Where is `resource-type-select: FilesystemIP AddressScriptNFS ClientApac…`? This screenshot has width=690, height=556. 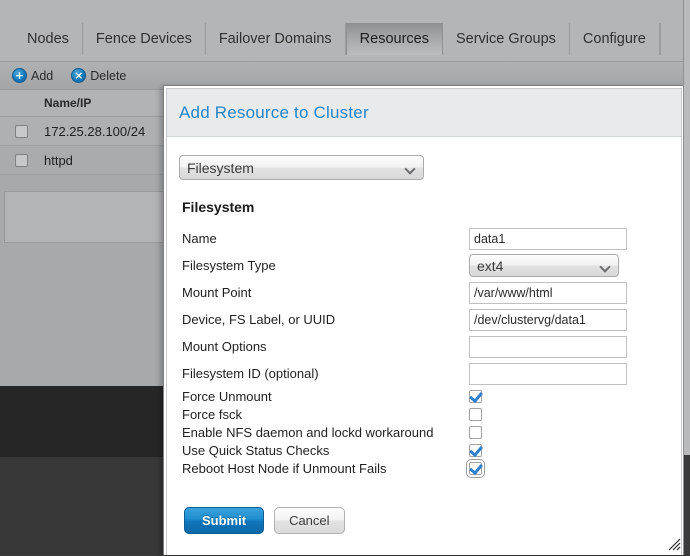
resource-type-select: FilesystemIP AddressScriptNFS ClientApac… is located at coordinates (301, 167).